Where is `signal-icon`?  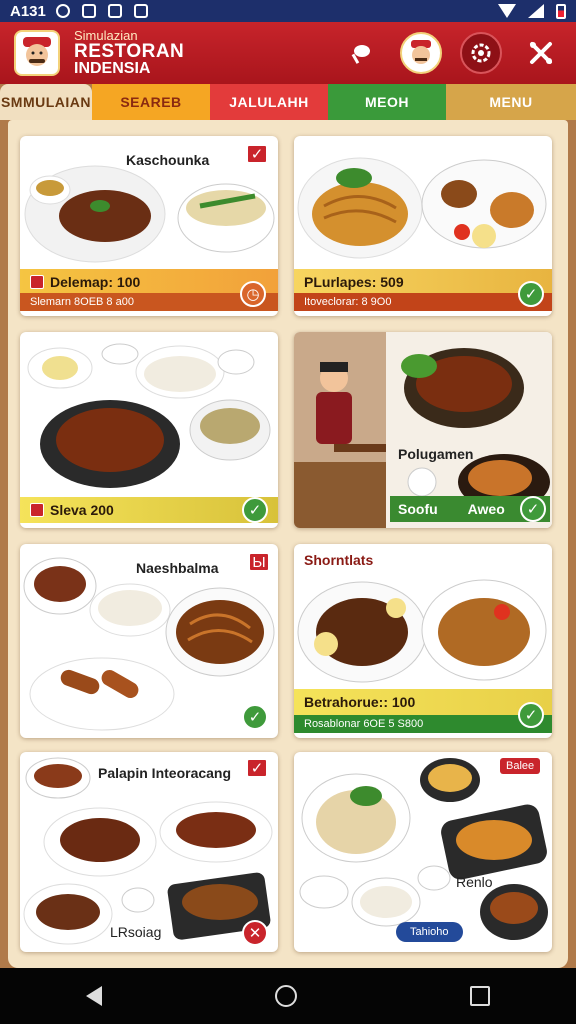
signal-icon is located at coordinates (536, 11).